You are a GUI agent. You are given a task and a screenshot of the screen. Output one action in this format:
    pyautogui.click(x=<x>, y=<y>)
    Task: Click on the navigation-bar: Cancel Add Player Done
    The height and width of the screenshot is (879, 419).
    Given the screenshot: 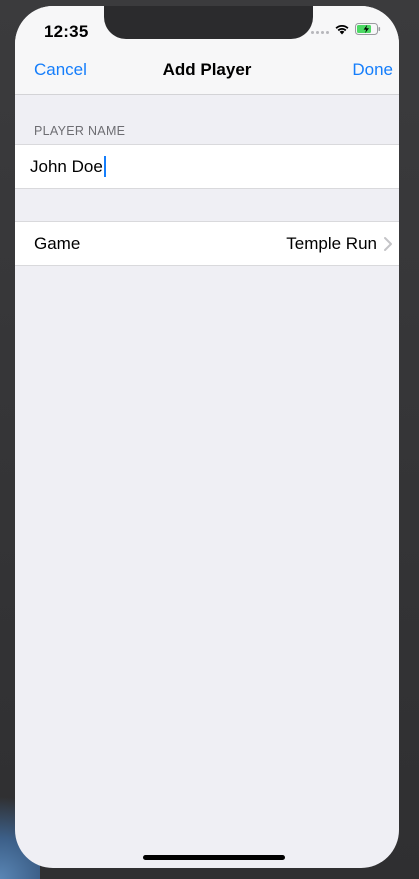 What is the action you would take?
    pyautogui.click(x=207, y=72)
    